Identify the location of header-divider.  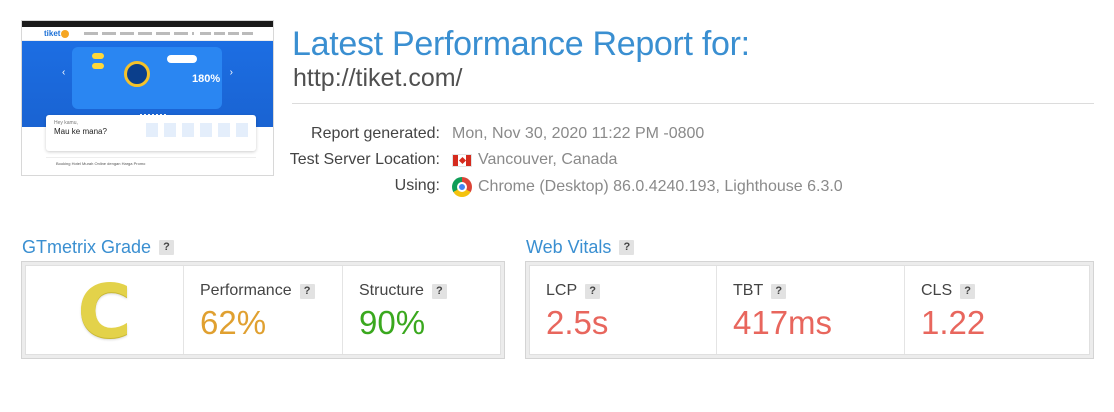
(693, 103).